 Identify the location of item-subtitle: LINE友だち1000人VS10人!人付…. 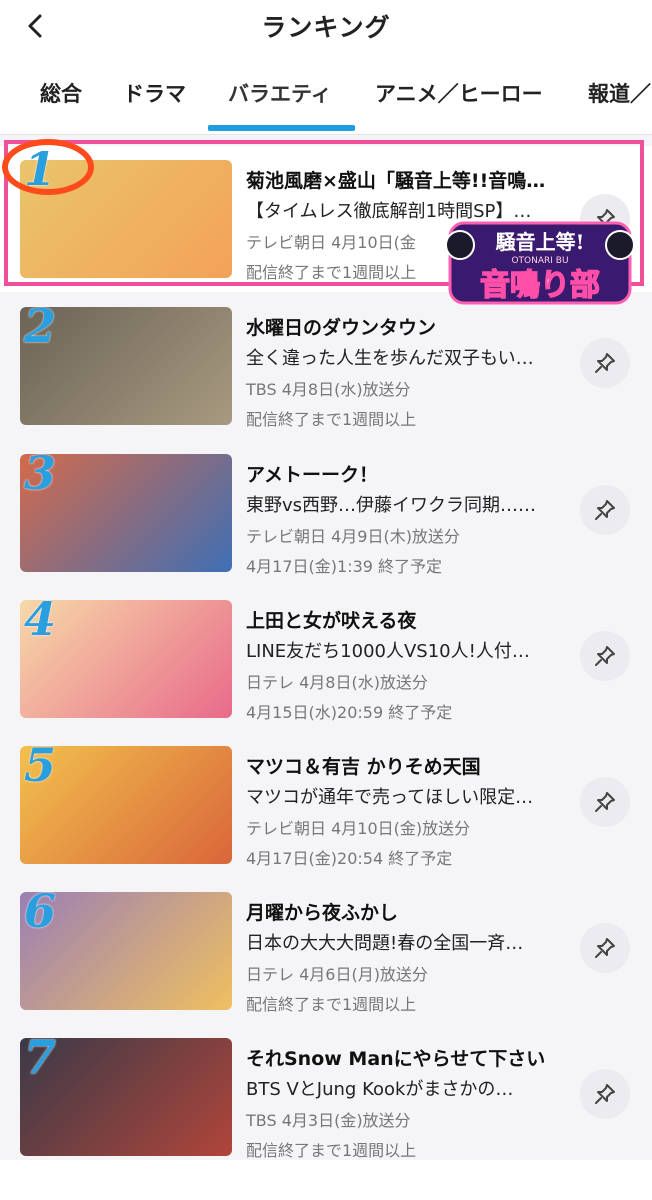
(388, 651).